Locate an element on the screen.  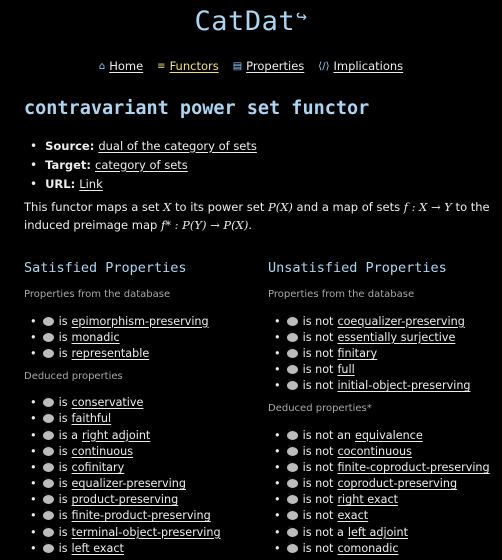
nav-implications: ⟨/⟩ Implications is located at coordinates (360, 66).